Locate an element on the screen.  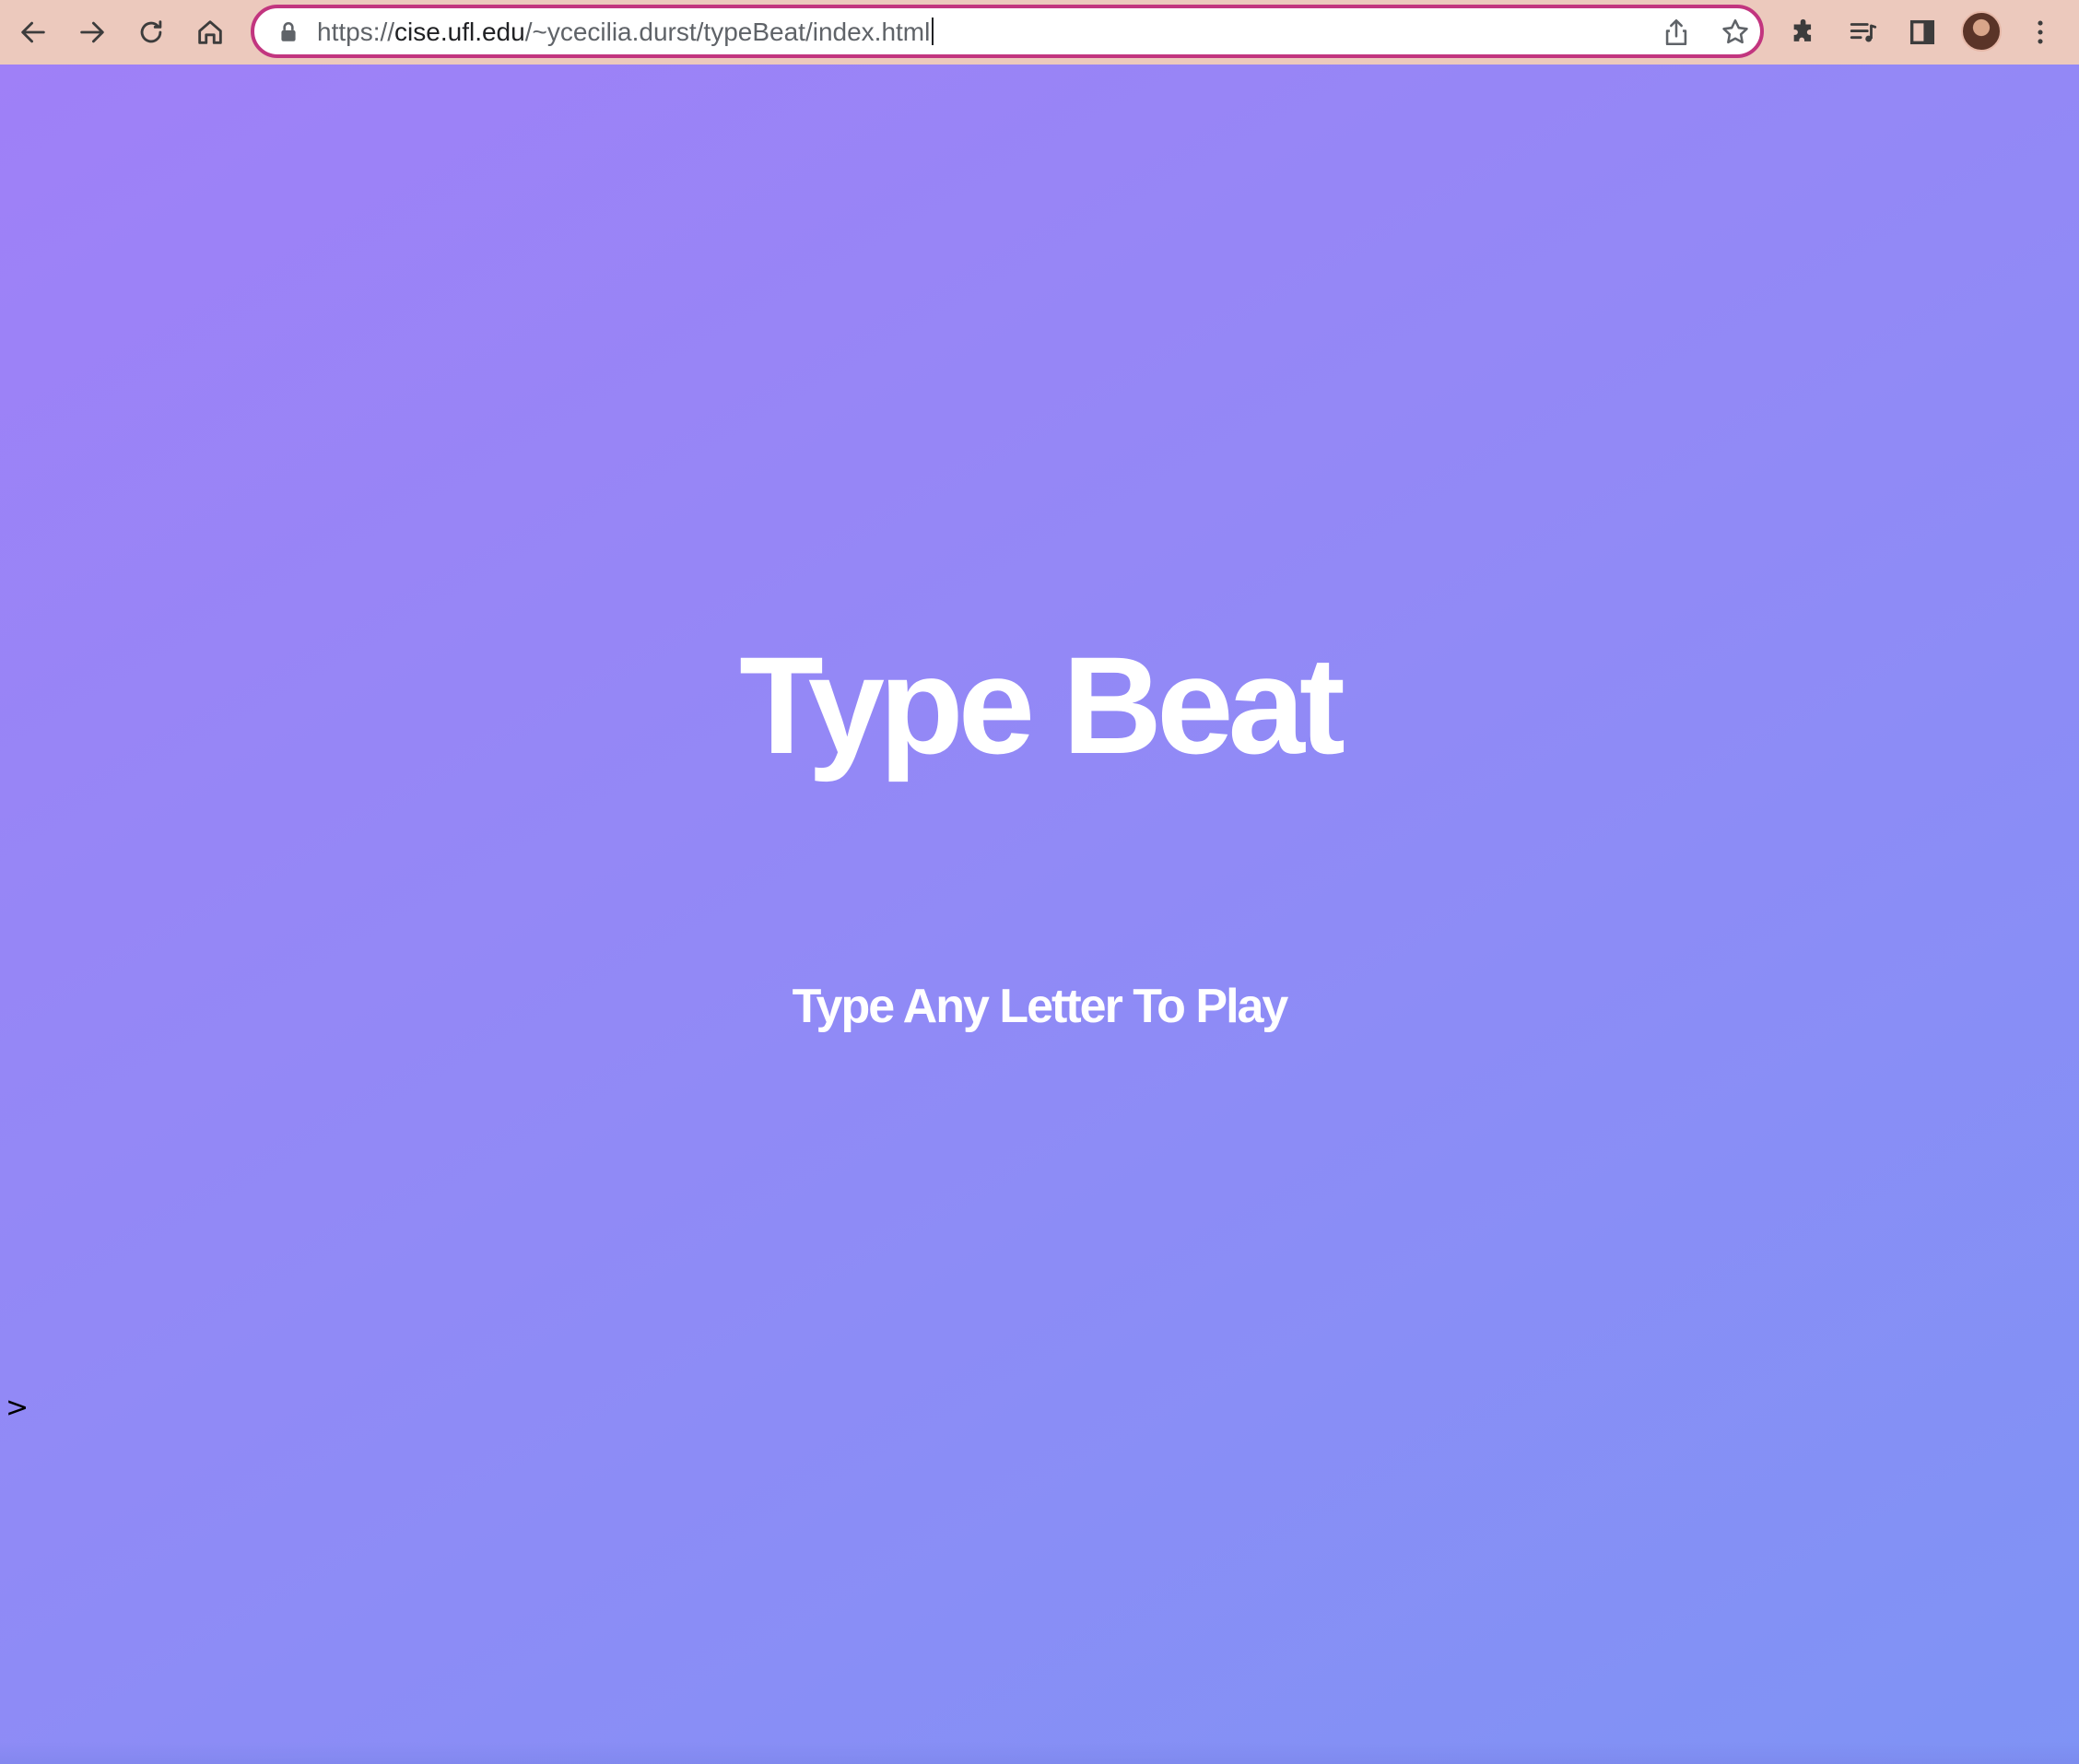
extensions-button is located at coordinates (1804, 32).